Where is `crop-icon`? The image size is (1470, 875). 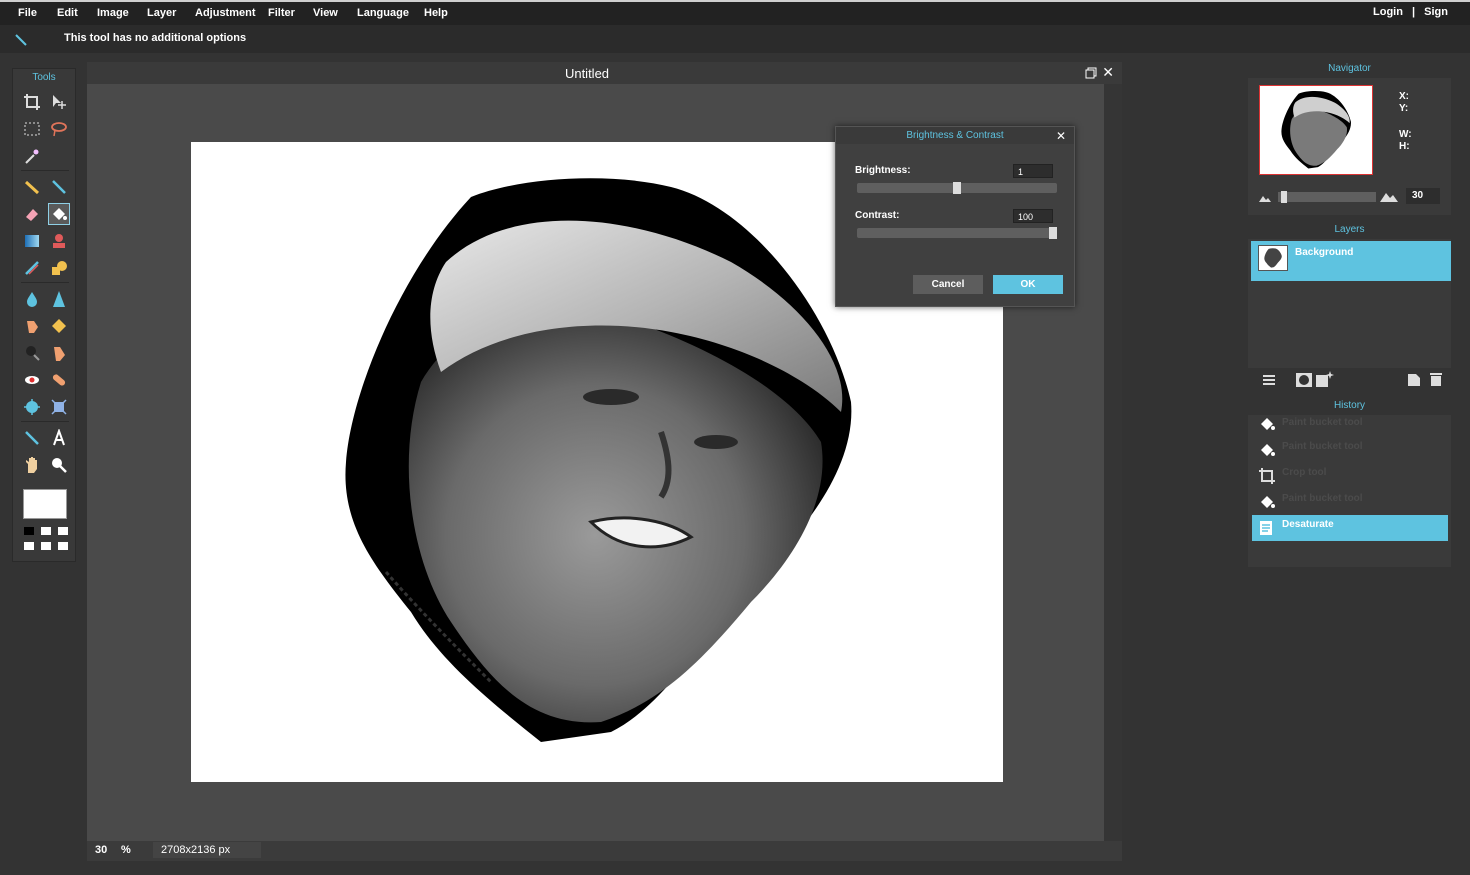
crop-icon is located at coordinates (1267, 476).